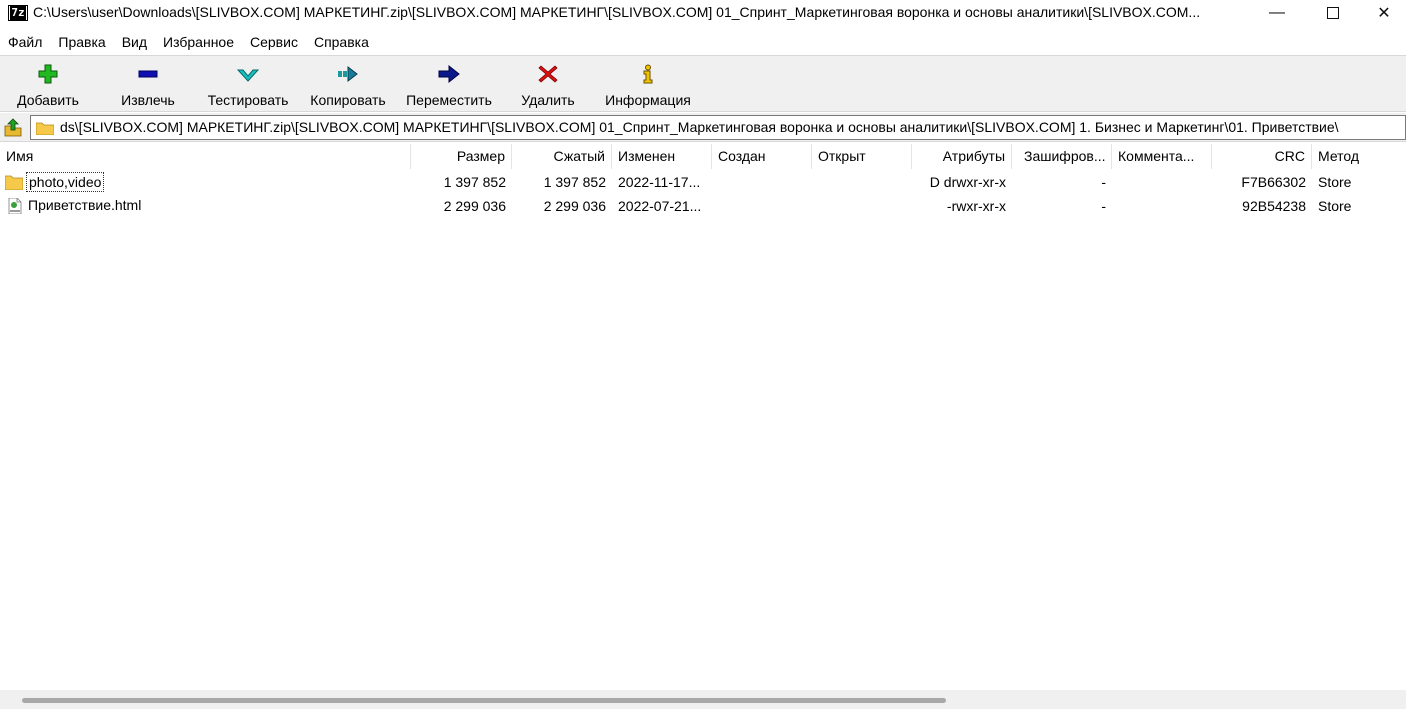  What do you see at coordinates (862, 156) in the screenshot?
I see `column-header-accessed: Открыт` at bounding box center [862, 156].